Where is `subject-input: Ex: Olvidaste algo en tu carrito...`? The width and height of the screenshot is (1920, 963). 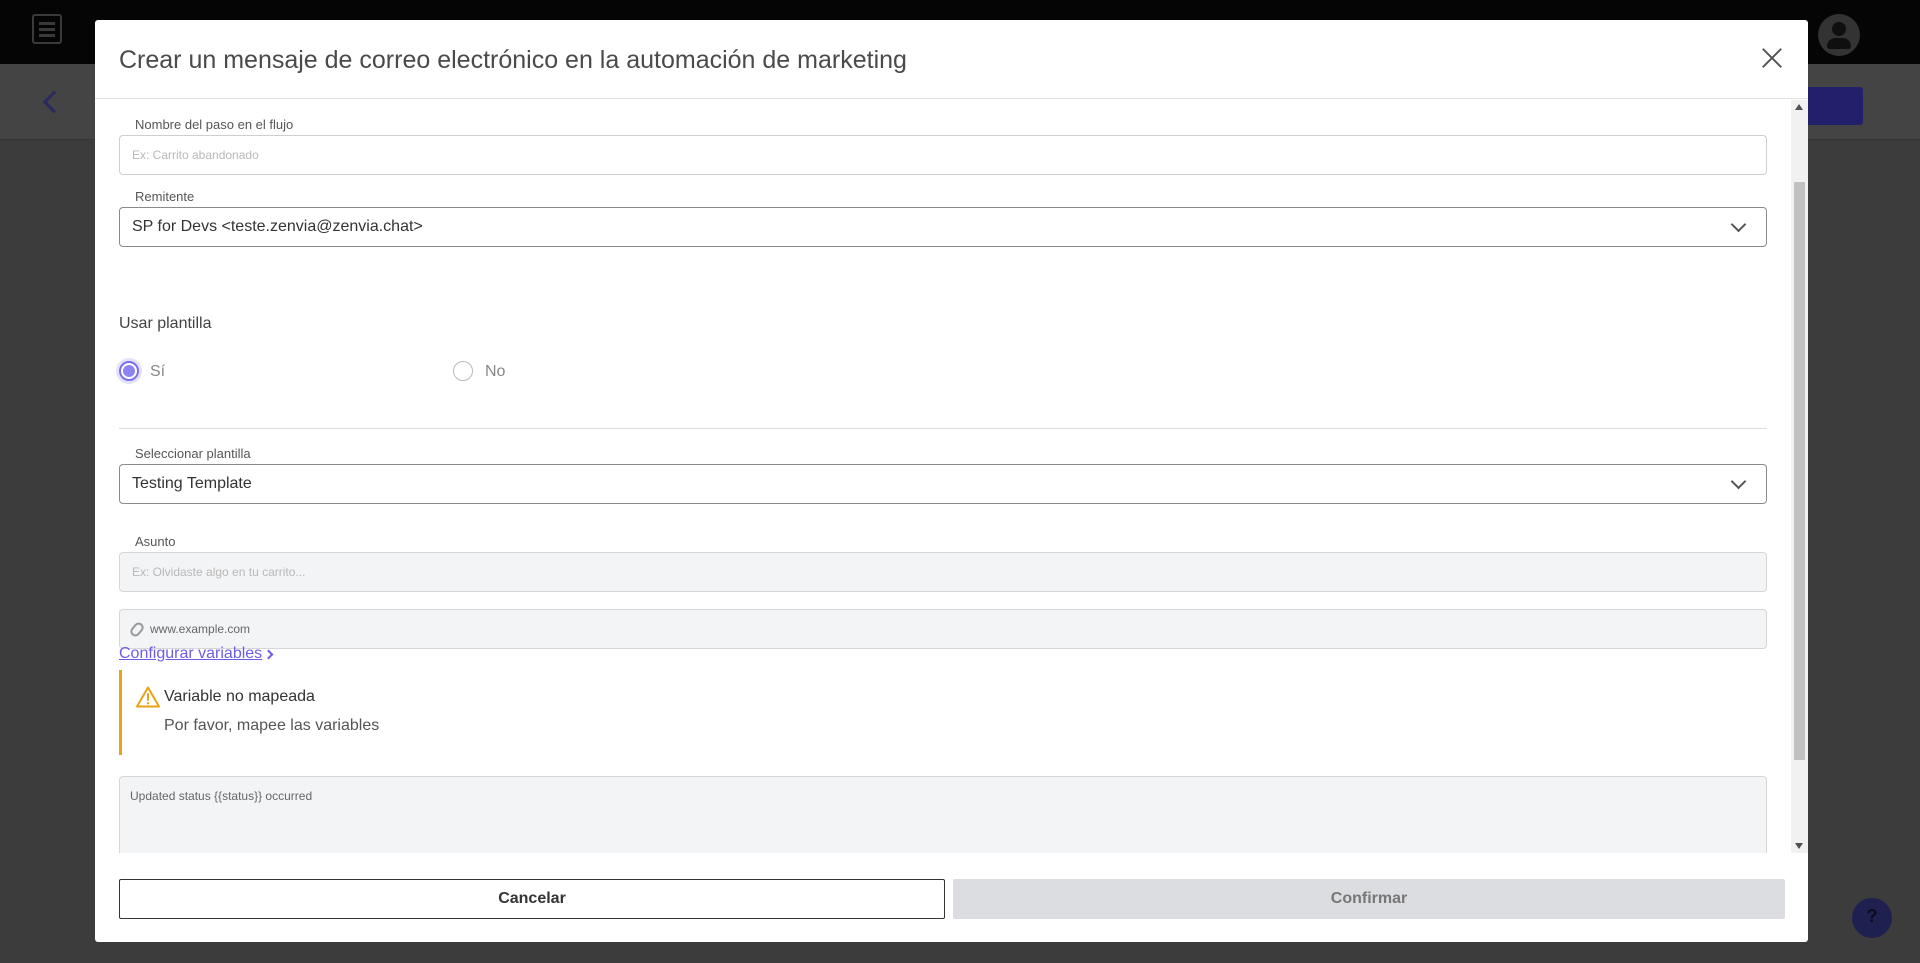
subject-input: Ex: Olvidaste algo en tu carrito... is located at coordinates (943, 572).